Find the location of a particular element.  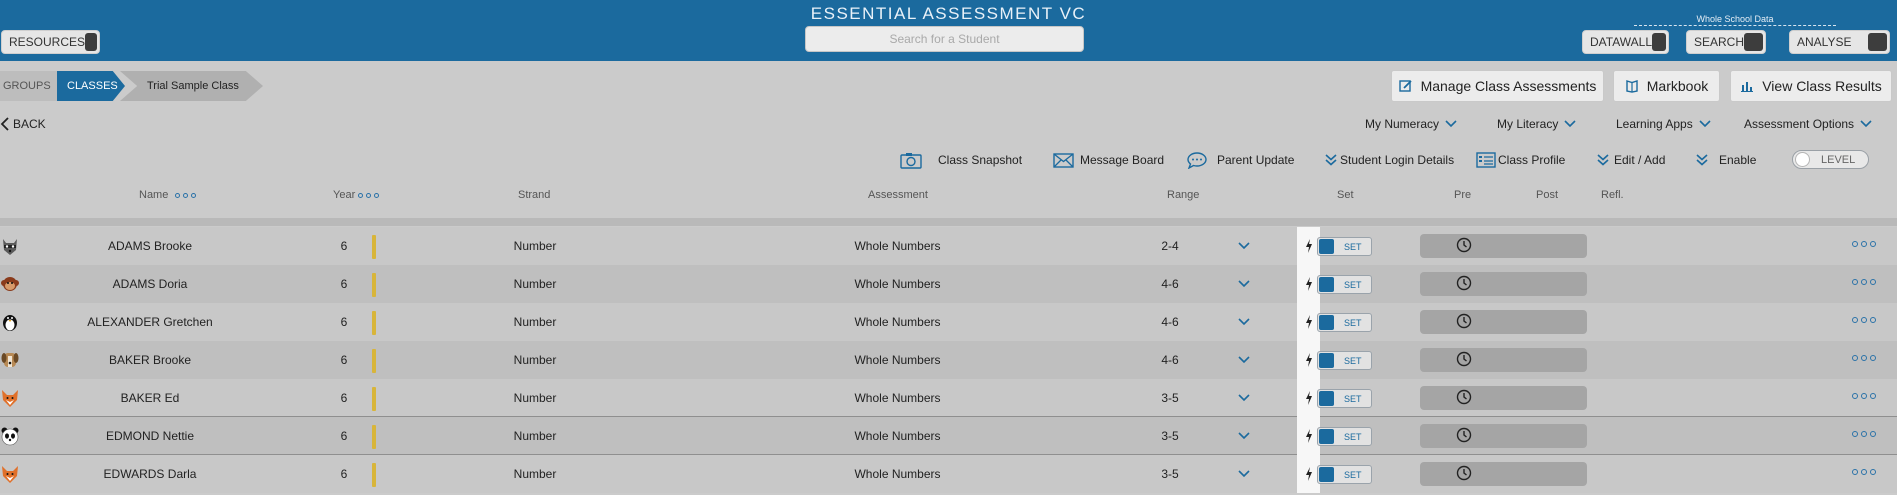

student-name: ADAMS Doria is located at coordinates (150, 284).